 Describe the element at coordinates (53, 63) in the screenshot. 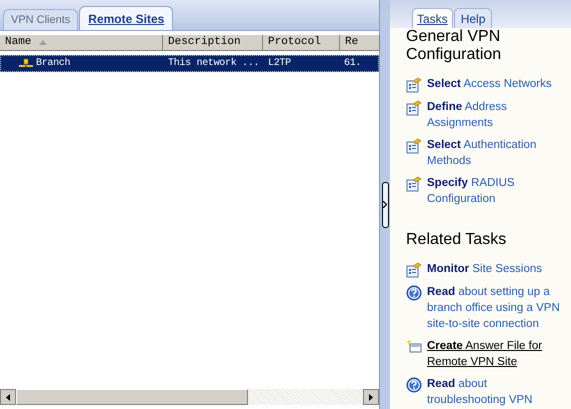

I see `table-cell-text: Branch` at that location.